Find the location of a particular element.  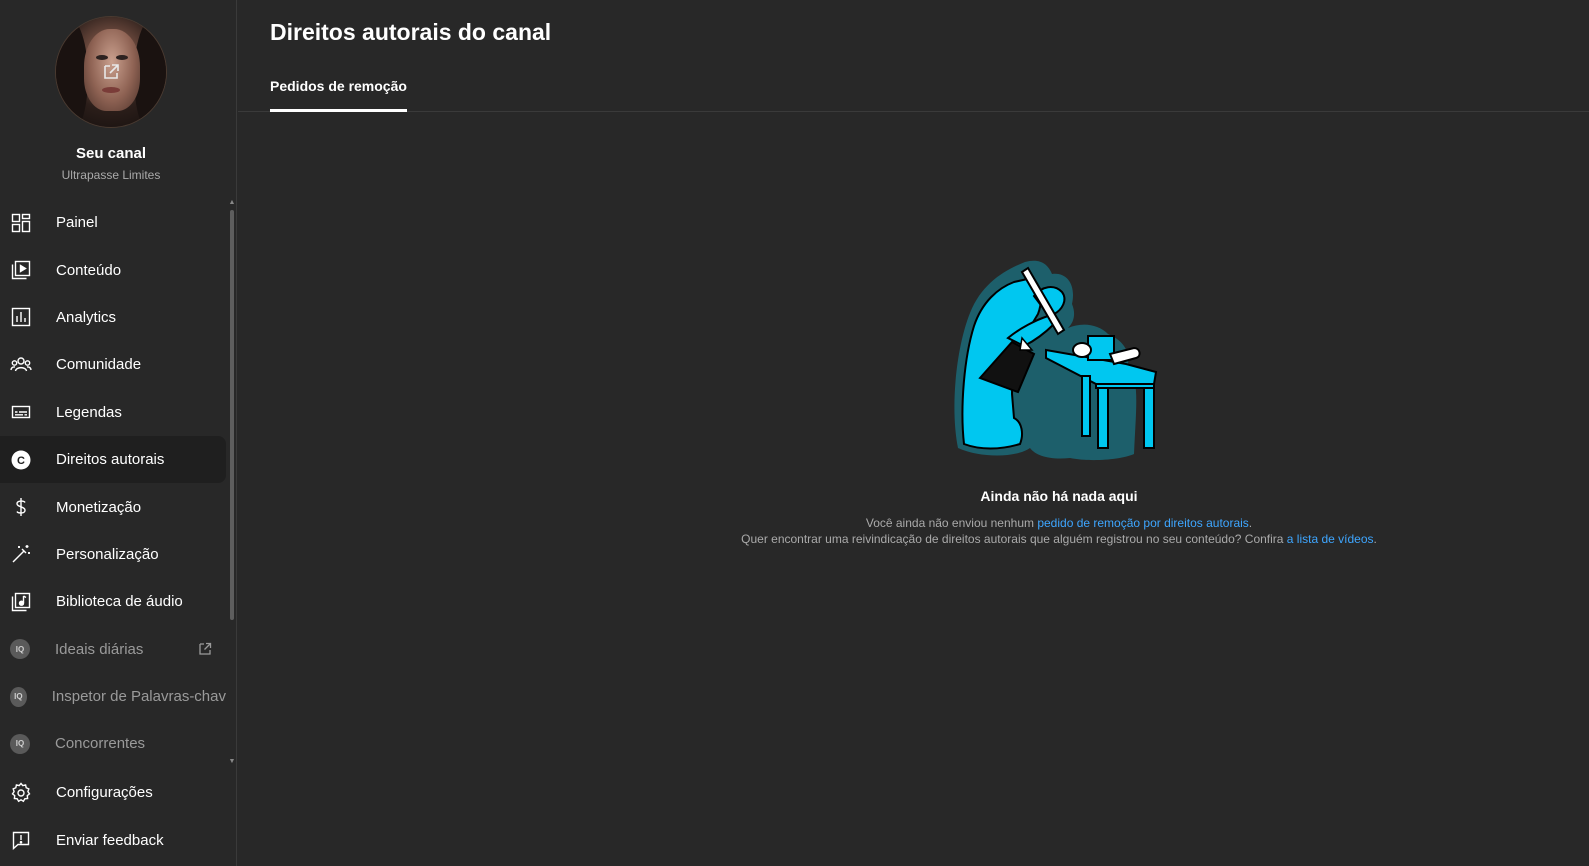

sidebar-item-monetizacao: Monetização is located at coordinates (113, 506).